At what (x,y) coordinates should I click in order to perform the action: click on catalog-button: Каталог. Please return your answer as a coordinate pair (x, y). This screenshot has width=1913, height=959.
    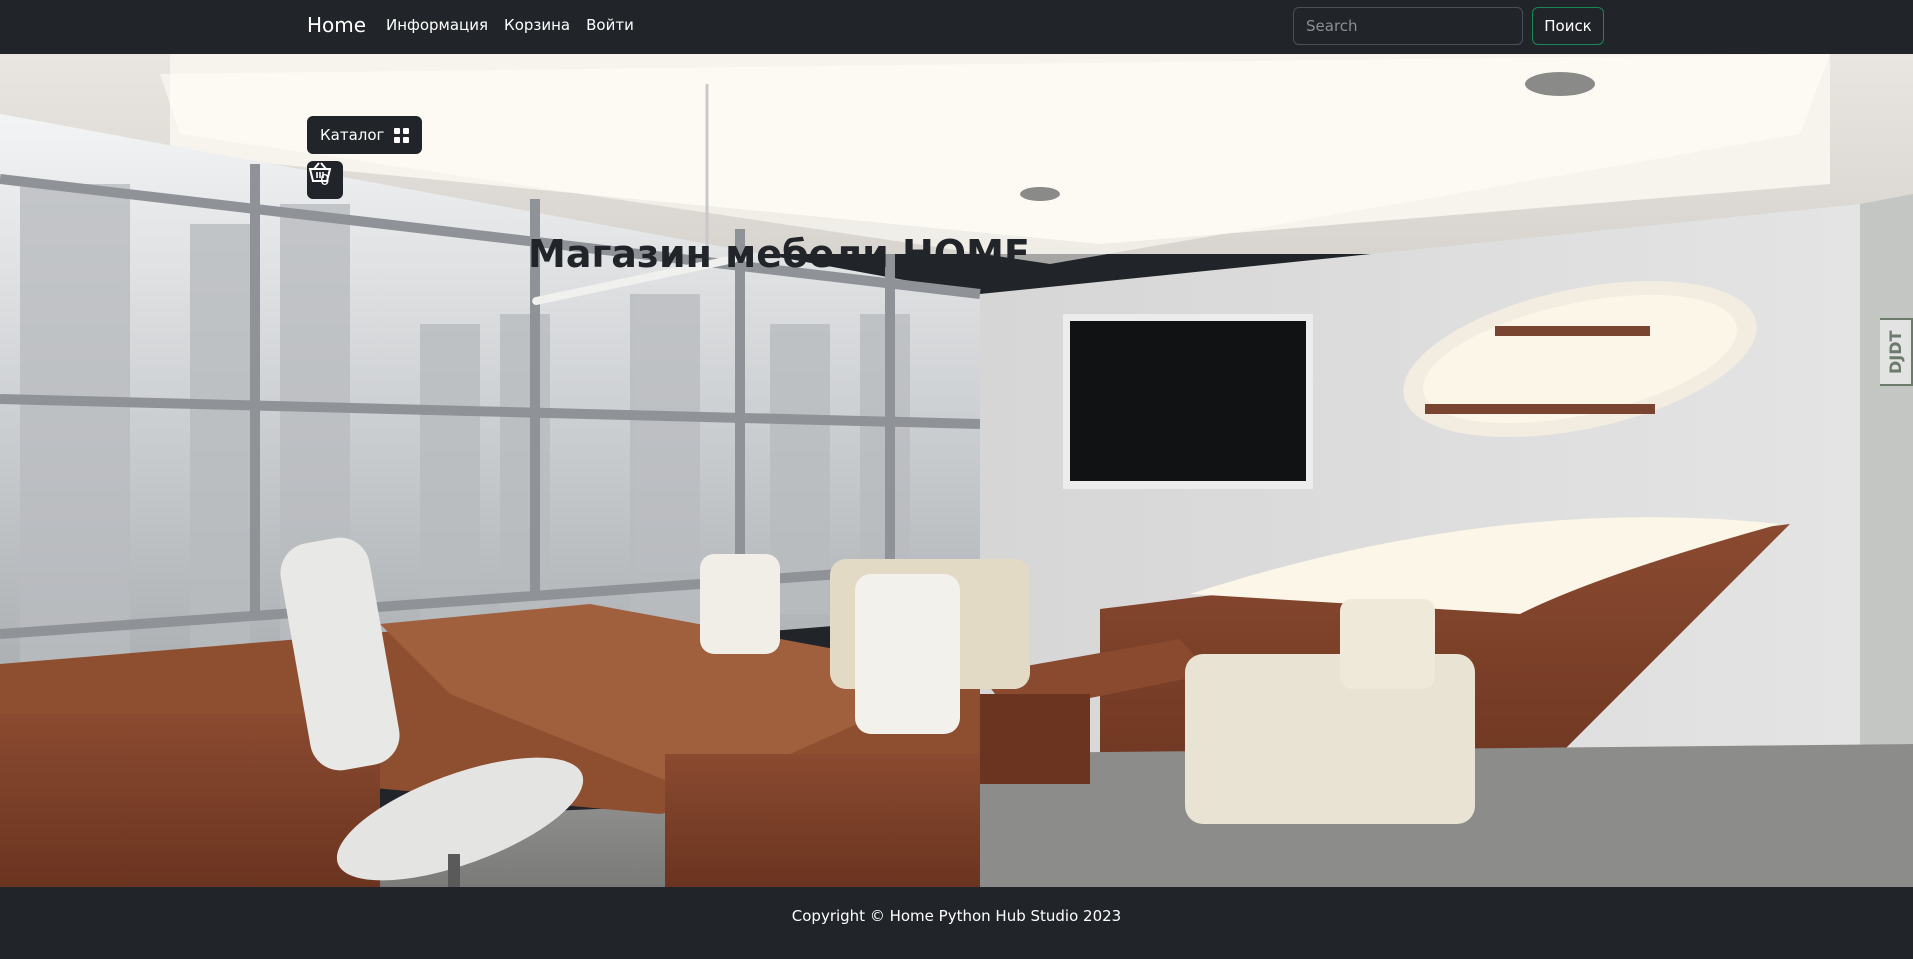
    Looking at the image, I should click on (365, 135).